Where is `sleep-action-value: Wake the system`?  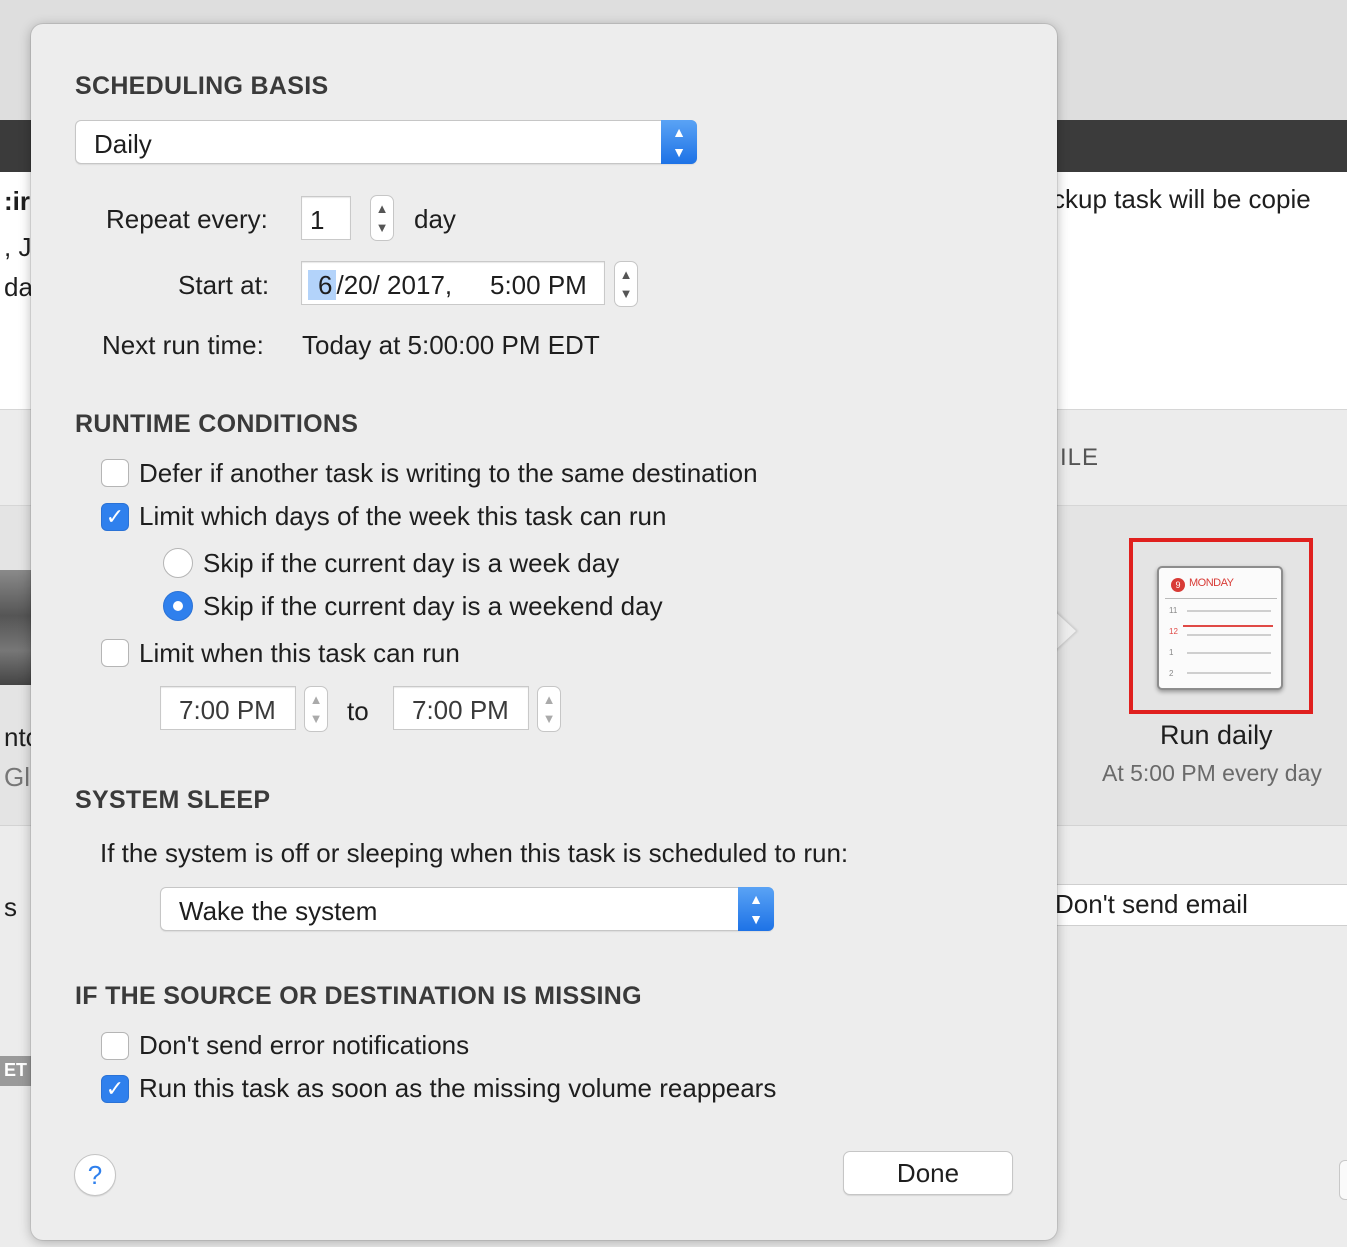
sleep-action-value: Wake the system is located at coordinates (278, 911).